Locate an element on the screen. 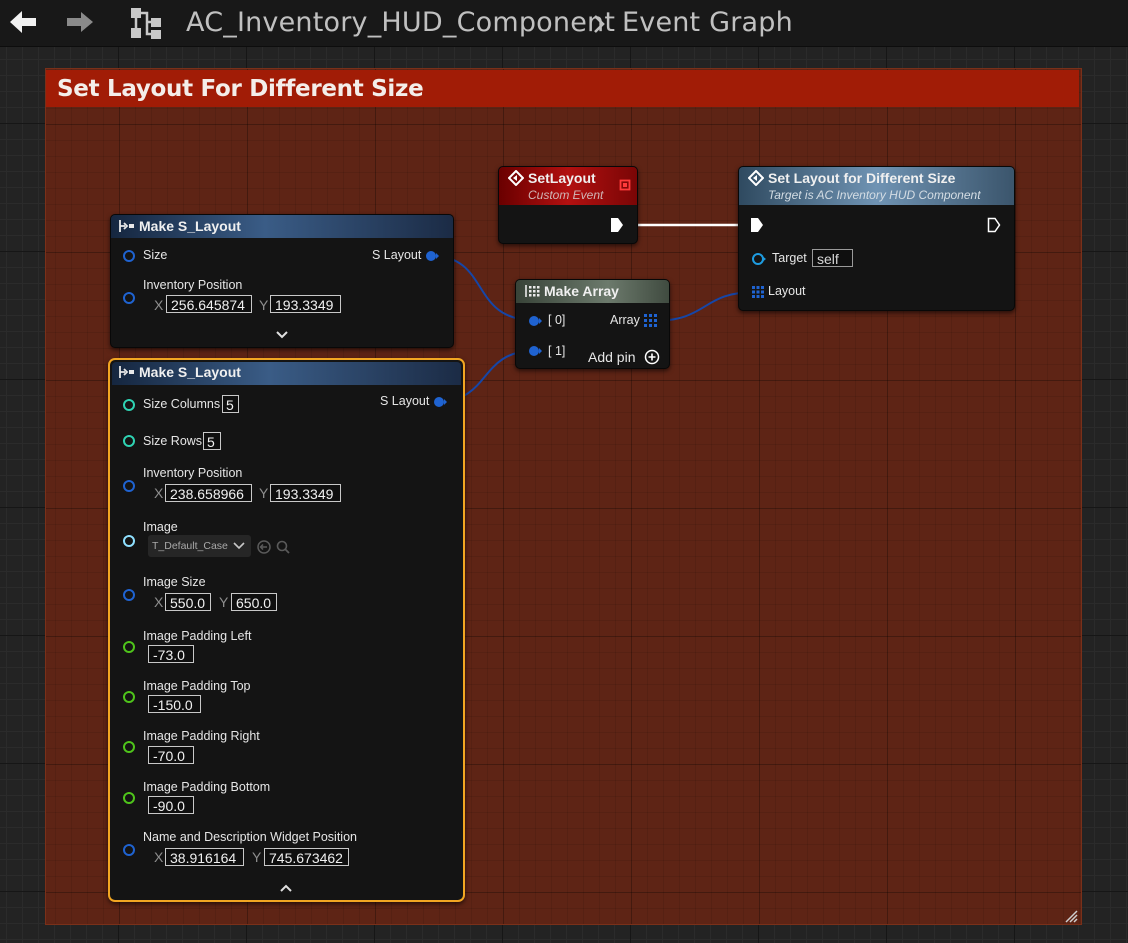 This screenshot has width=1128, height=943. browse-asset-icon is located at coordinates (283, 547).